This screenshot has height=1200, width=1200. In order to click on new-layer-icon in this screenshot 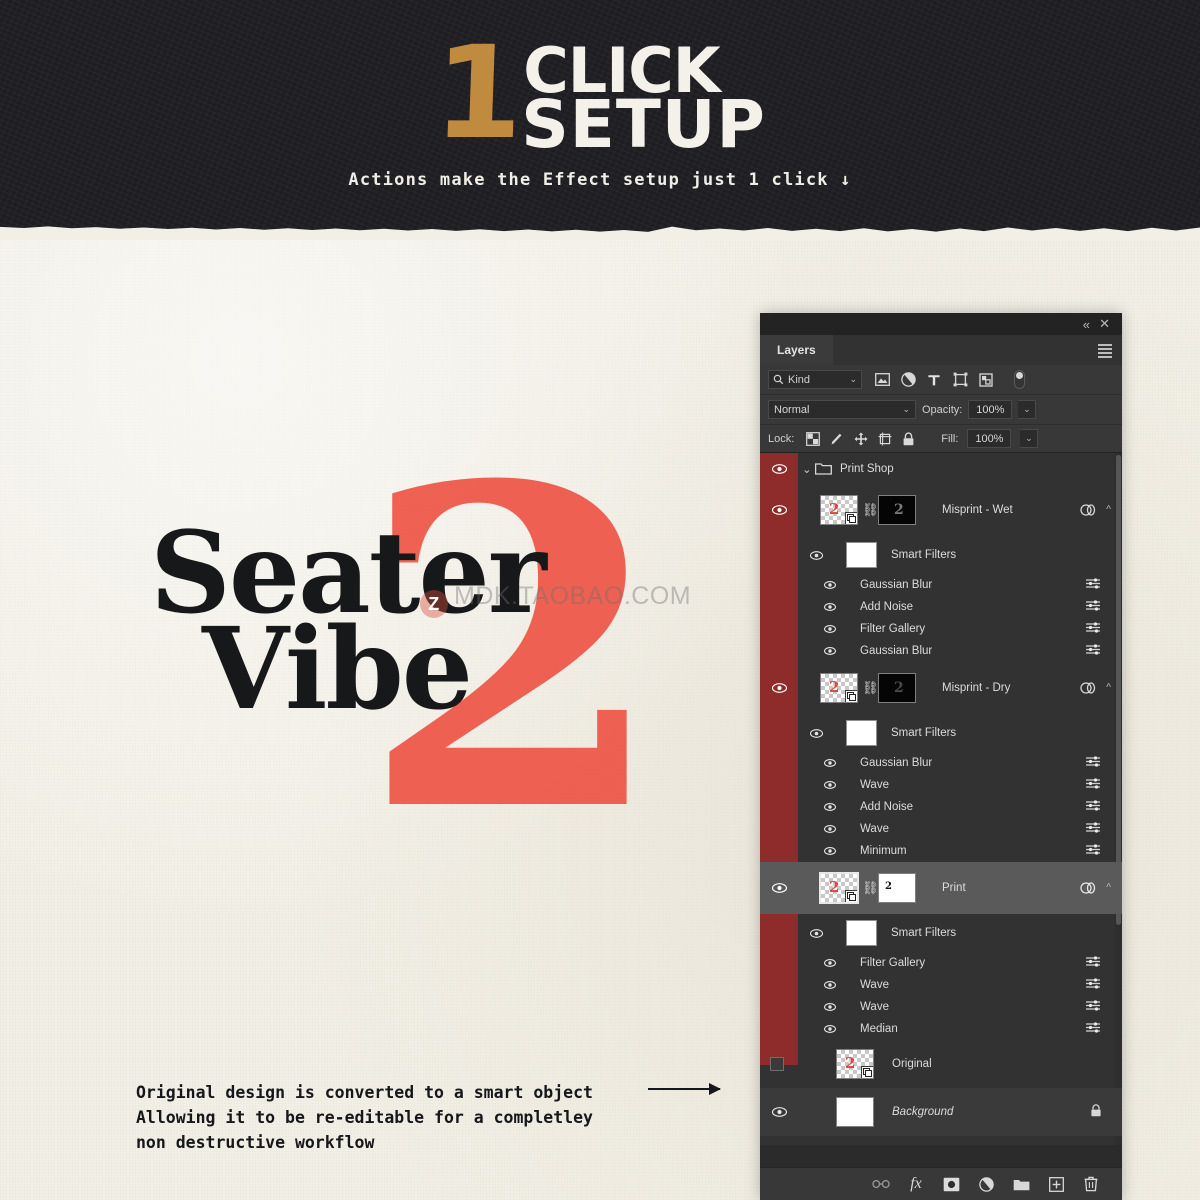, I will do `click(1056, 1184)`.